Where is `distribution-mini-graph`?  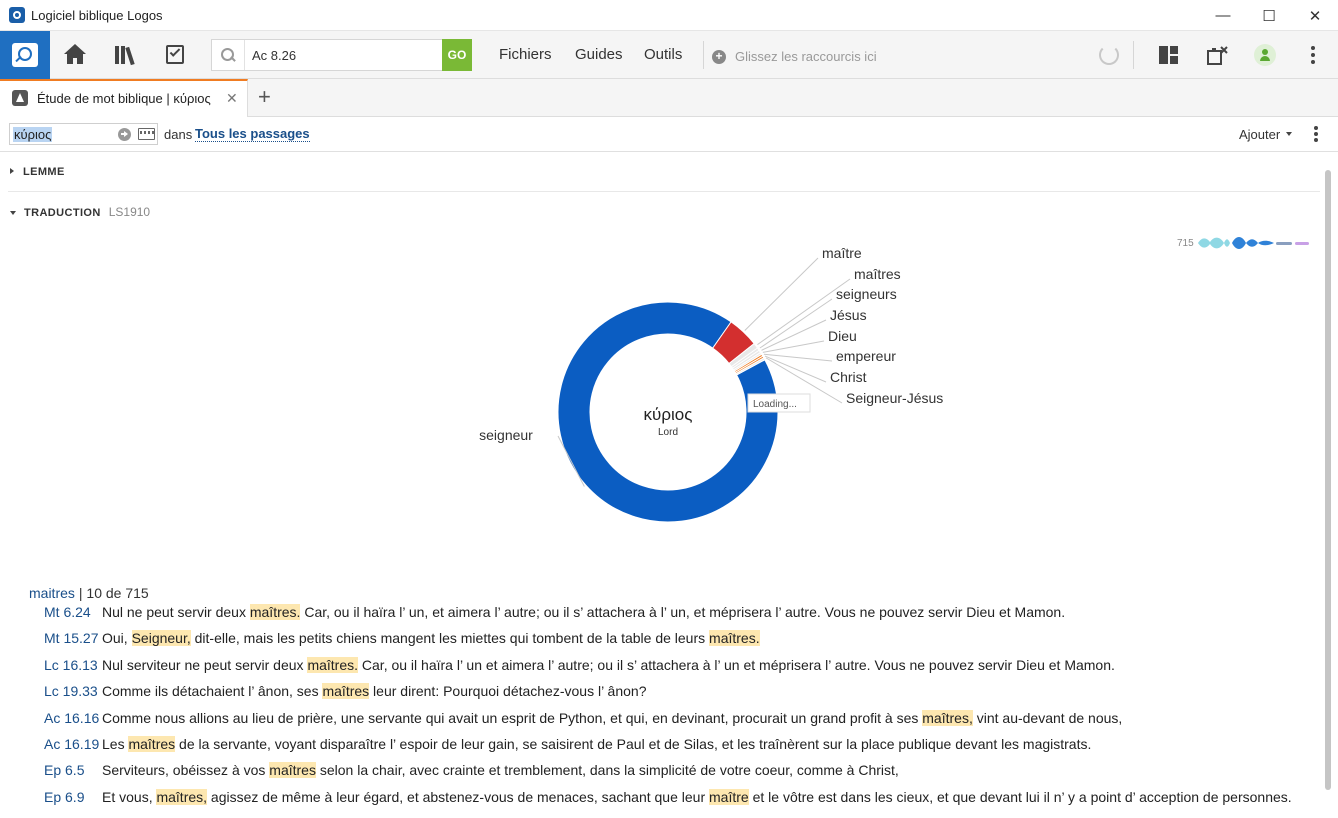
distribution-mini-graph is located at coordinates (1254, 243).